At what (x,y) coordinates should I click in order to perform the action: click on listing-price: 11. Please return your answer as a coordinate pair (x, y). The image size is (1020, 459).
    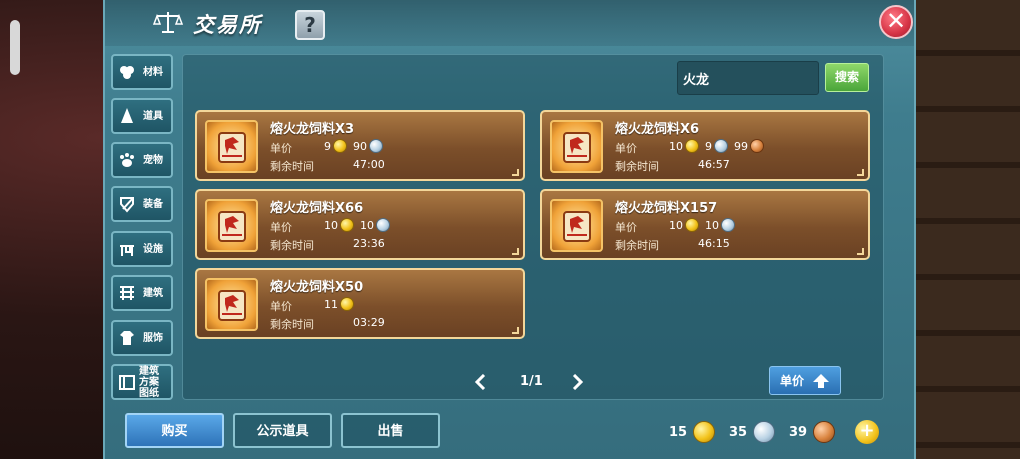
    Looking at the image, I should click on (341, 304).